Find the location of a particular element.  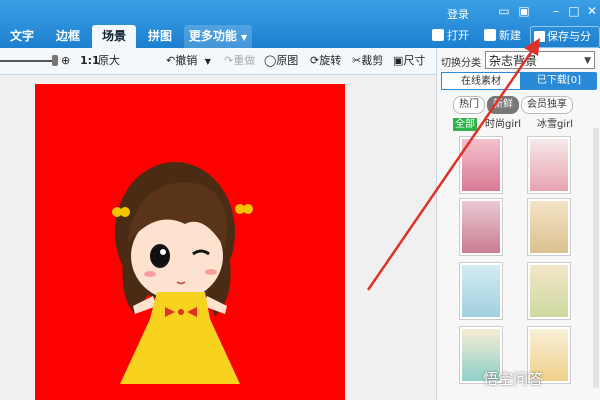

redo-label: 重做 is located at coordinates (244, 60).